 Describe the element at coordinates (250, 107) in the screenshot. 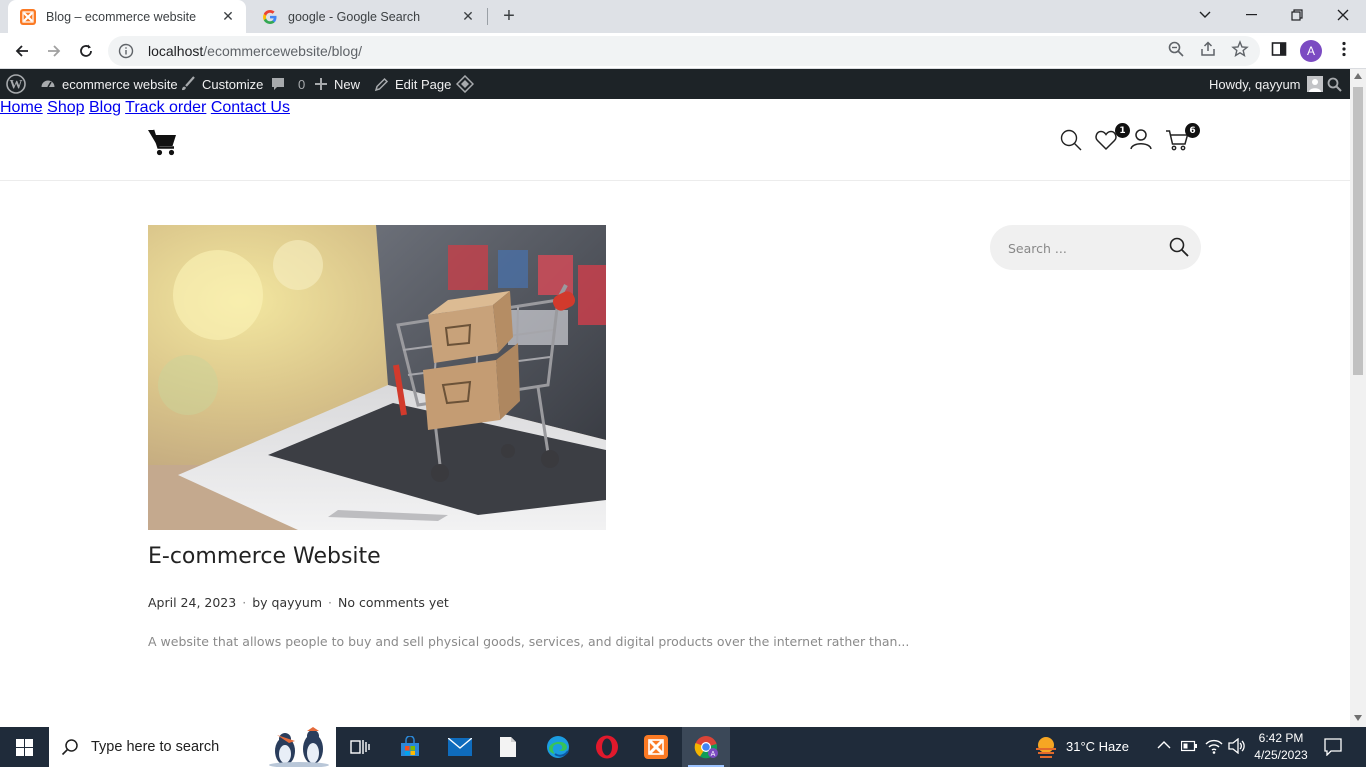

I see `nav-contact-us: Contact Us` at that location.